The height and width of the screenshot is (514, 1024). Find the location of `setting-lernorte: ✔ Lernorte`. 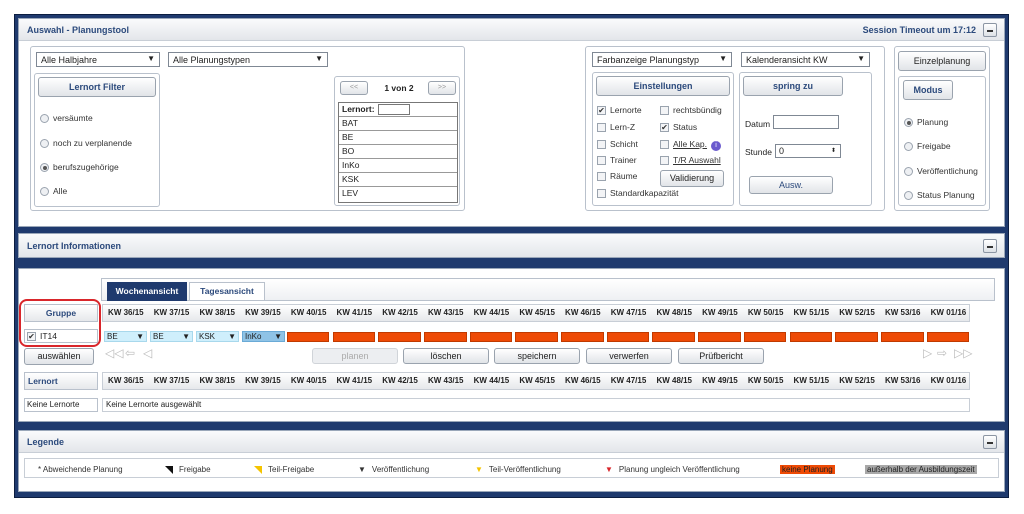

setting-lernorte: ✔ Lernorte is located at coordinates (619, 110).